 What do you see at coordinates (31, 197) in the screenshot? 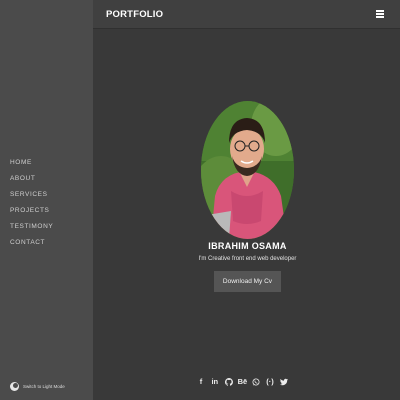
I see `sidebar-item-services: SERVICES` at bounding box center [31, 197].